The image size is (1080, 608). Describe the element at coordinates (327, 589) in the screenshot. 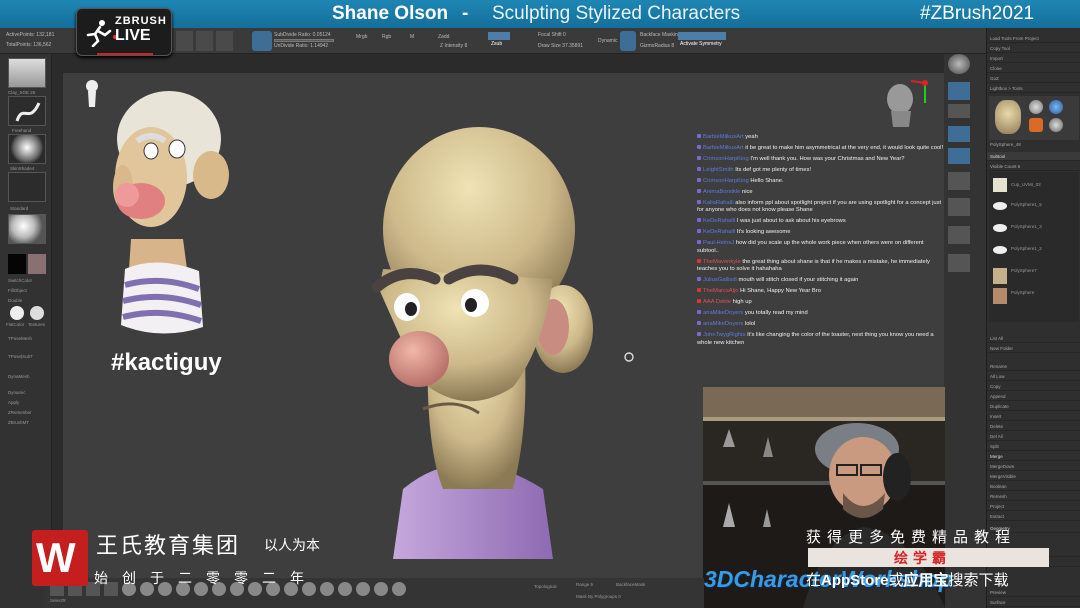

I see `clipcurve-brush-icon` at that location.